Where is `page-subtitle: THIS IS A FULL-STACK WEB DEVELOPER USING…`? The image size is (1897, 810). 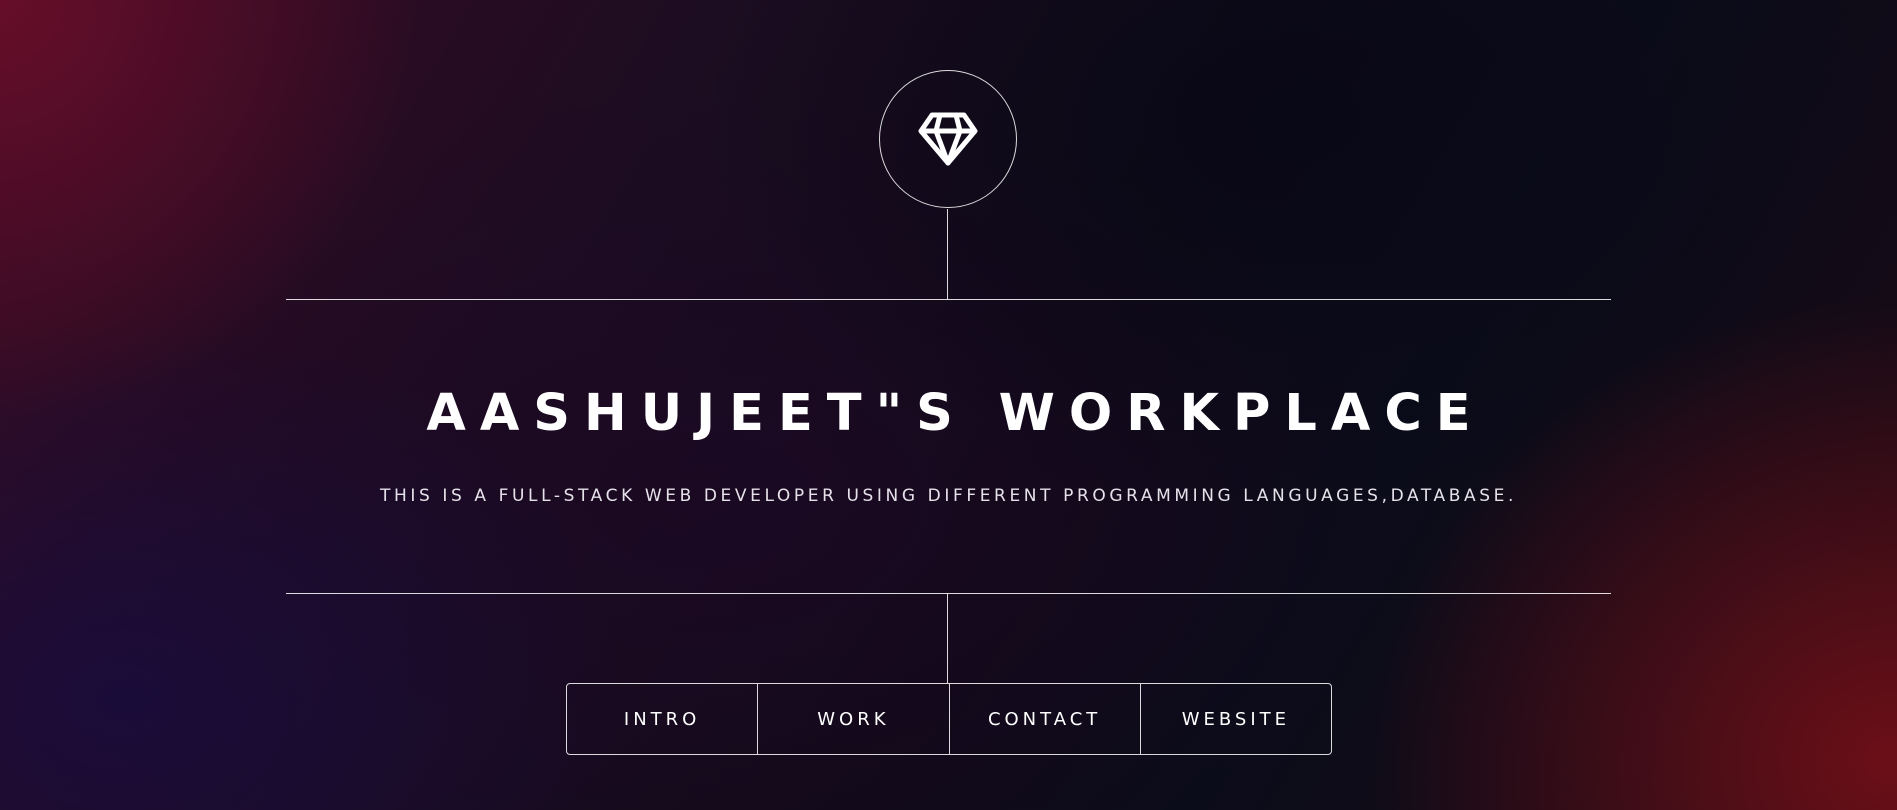 page-subtitle: THIS IS A FULL-STACK WEB DEVELOPER USING… is located at coordinates (948, 496).